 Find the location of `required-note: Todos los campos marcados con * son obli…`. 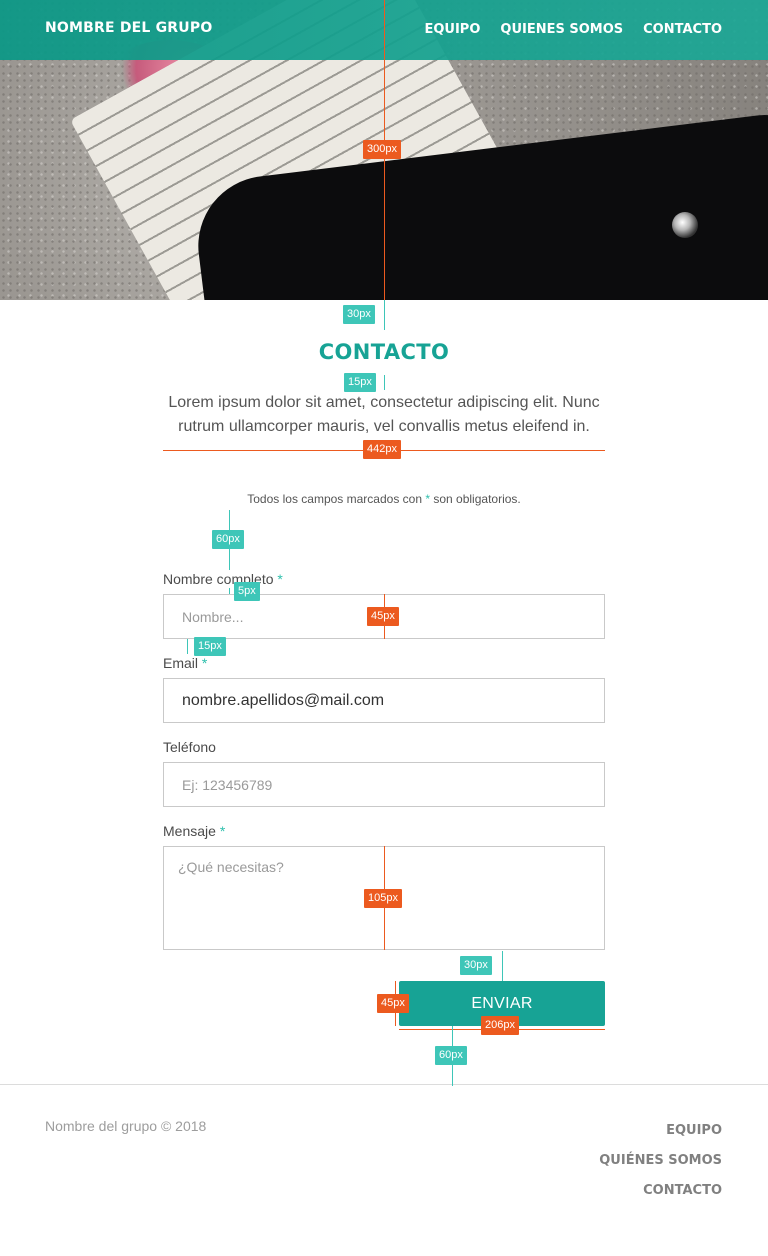

required-note: Todos los campos marcados con * son obli… is located at coordinates (384, 499).